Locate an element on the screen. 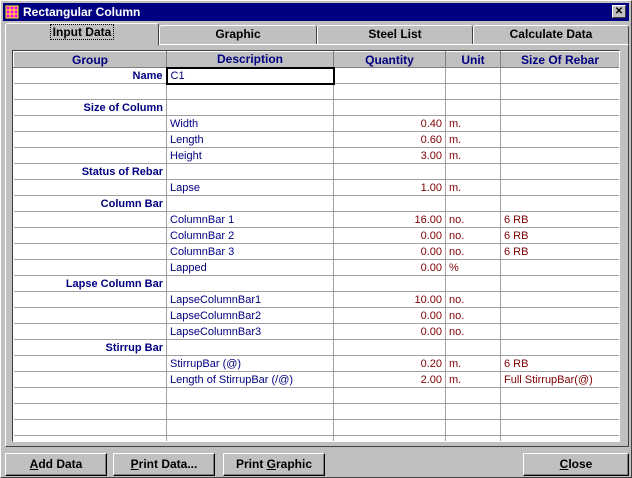  column-header-size-of-rebar: Size Of Rebar is located at coordinates (559, 59).